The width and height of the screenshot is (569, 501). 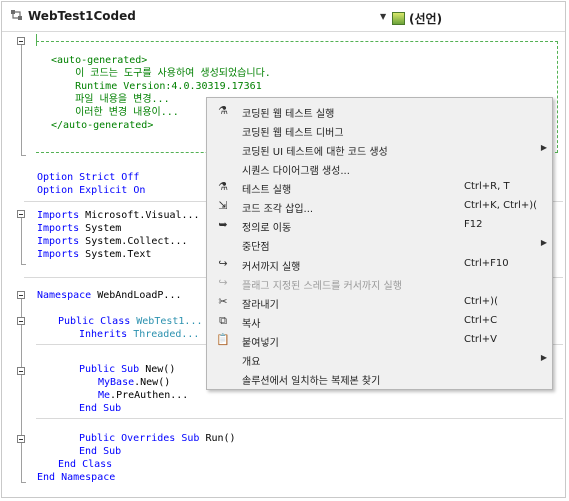 What do you see at coordinates (379, 283) in the screenshot?
I see `menu-item-run-flagged-threads: ↪ 플래그 지정된 스레드를 커서까지 실행` at bounding box center [379, 283].